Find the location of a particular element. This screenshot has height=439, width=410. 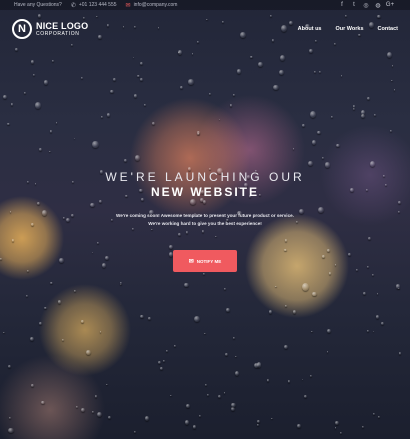

phone-number: +01 123 444 555 is located at coordinates (97, 5).